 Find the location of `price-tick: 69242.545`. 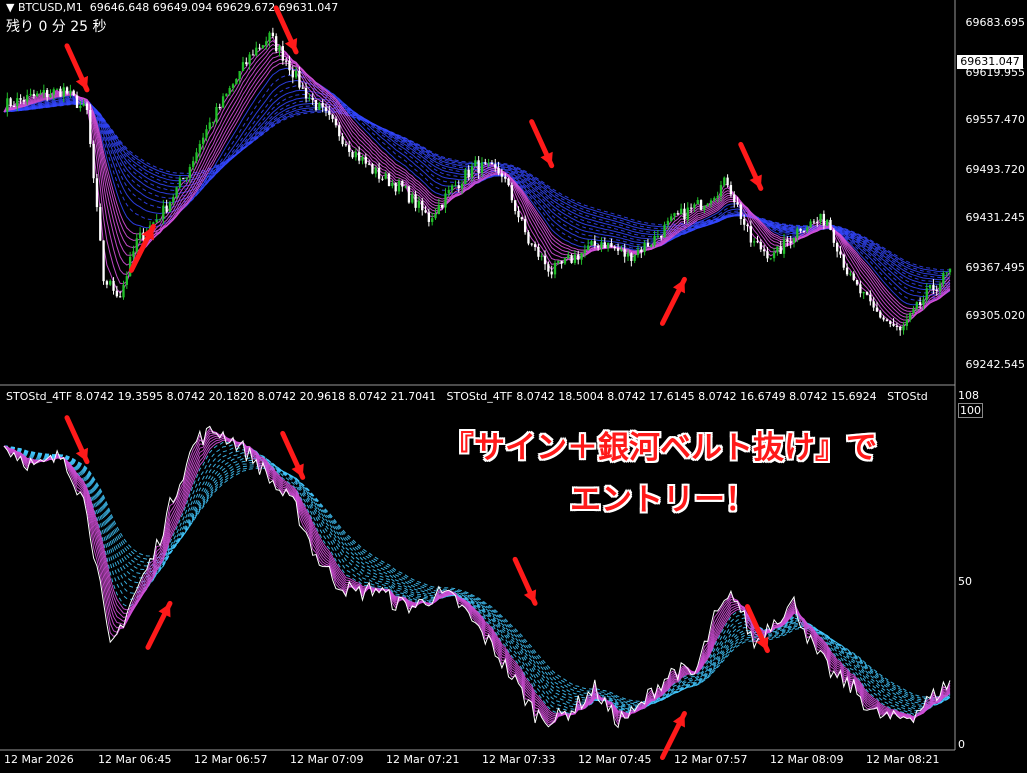

price-tick: 69242.545 is located at coordinates (995, 364).